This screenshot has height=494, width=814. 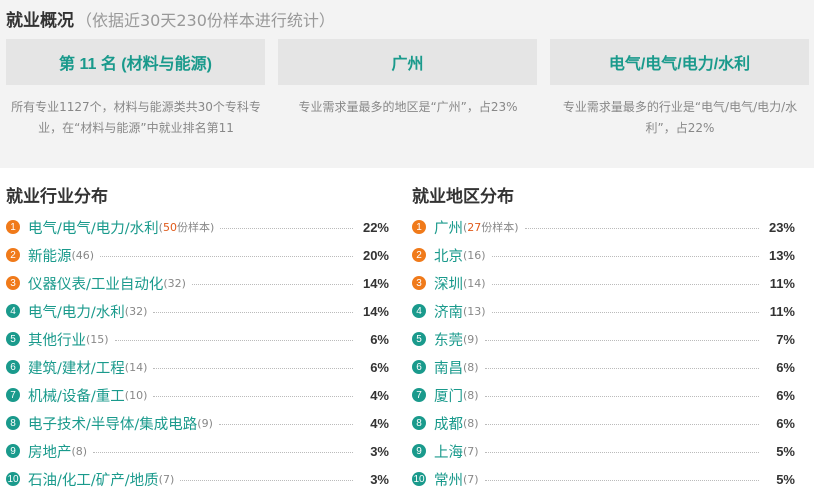 I want to click on region-name-link: 北京, so click(x=448, y=255).